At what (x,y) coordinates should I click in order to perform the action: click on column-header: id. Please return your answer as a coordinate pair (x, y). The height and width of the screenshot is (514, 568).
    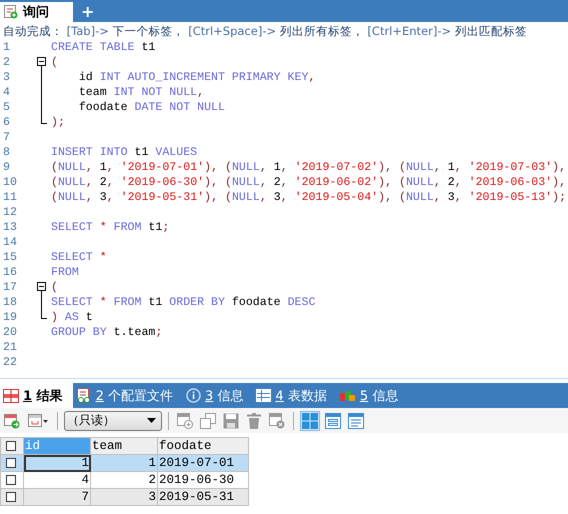
    Looking at the image, I should click on (57, 446).